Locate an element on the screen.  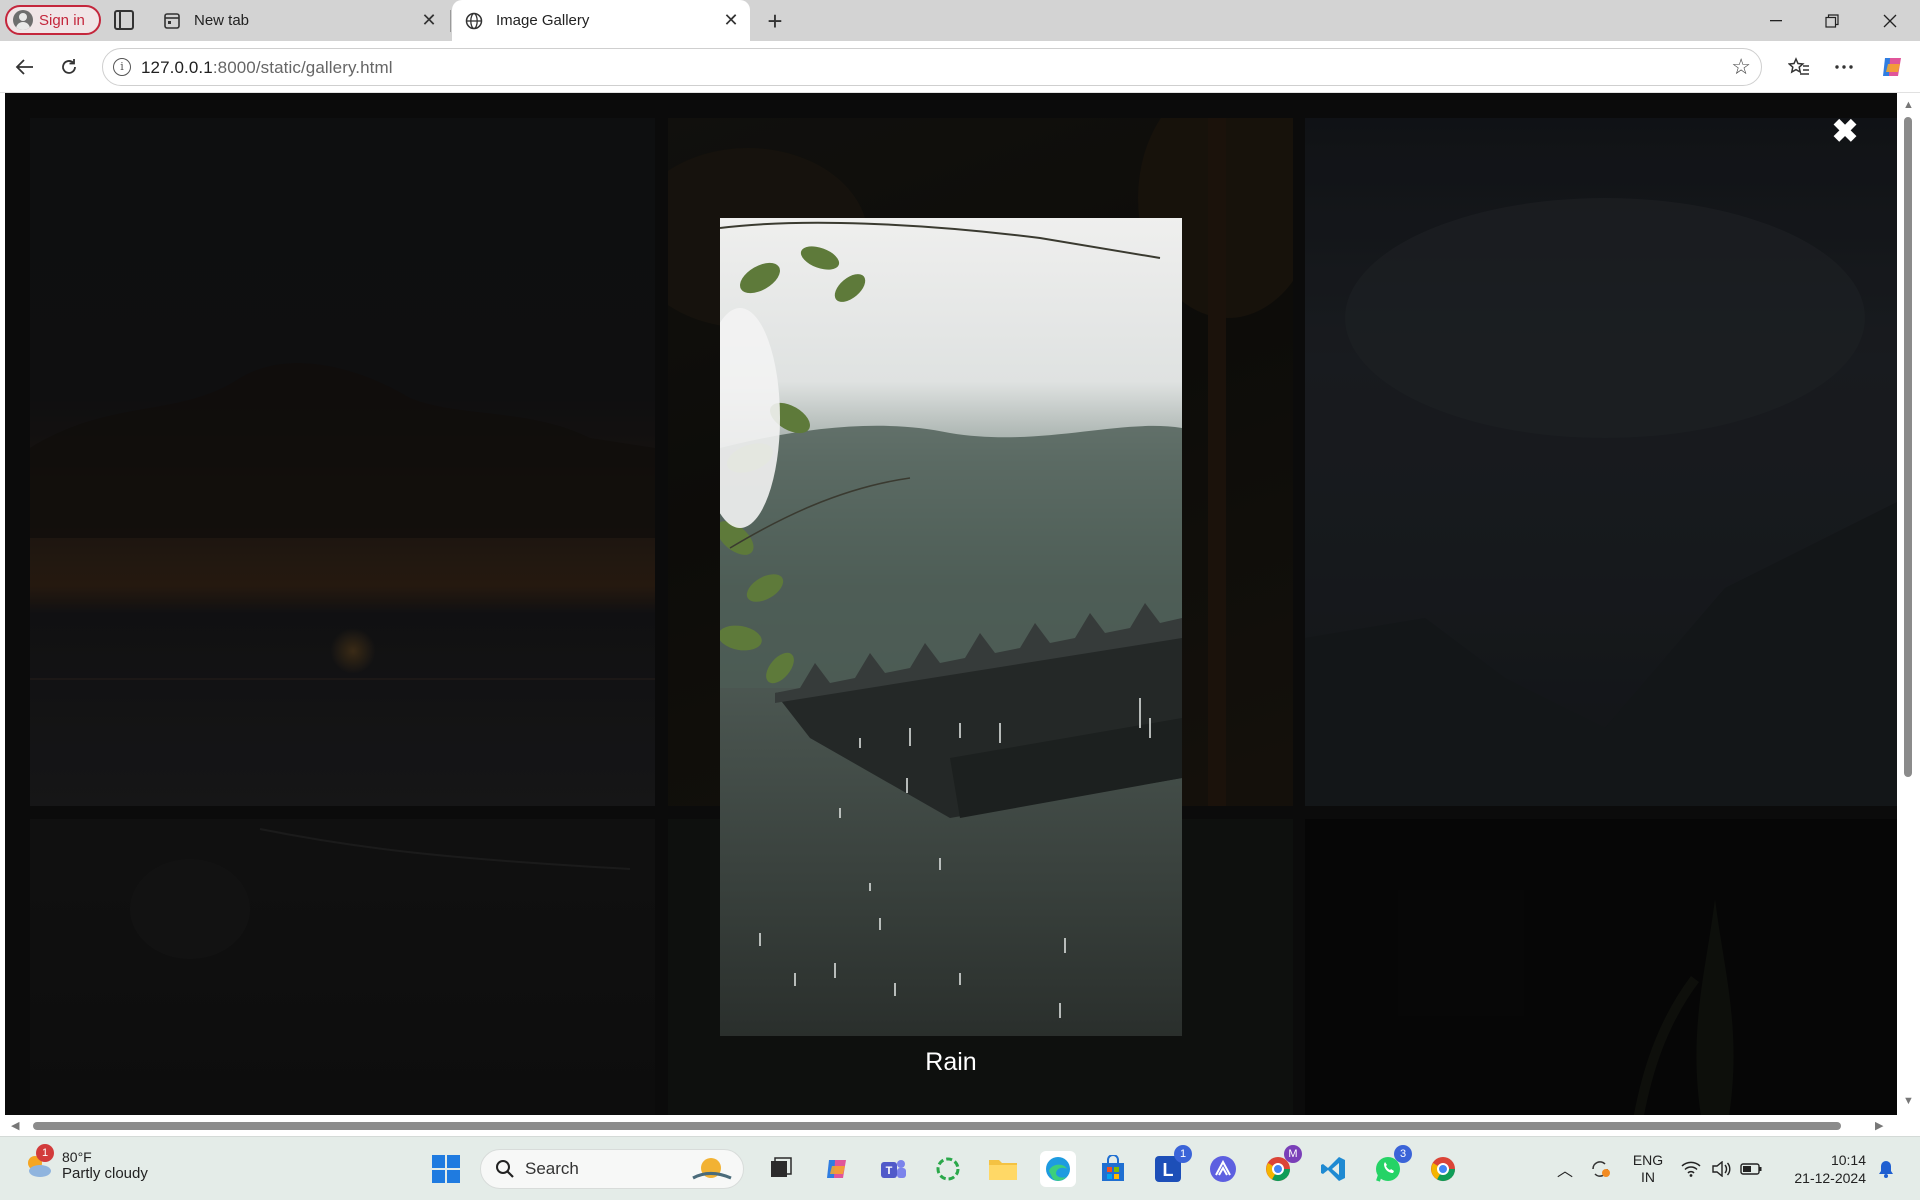
l-app-icon: L 1 is located at coordinates (1171, 1166).